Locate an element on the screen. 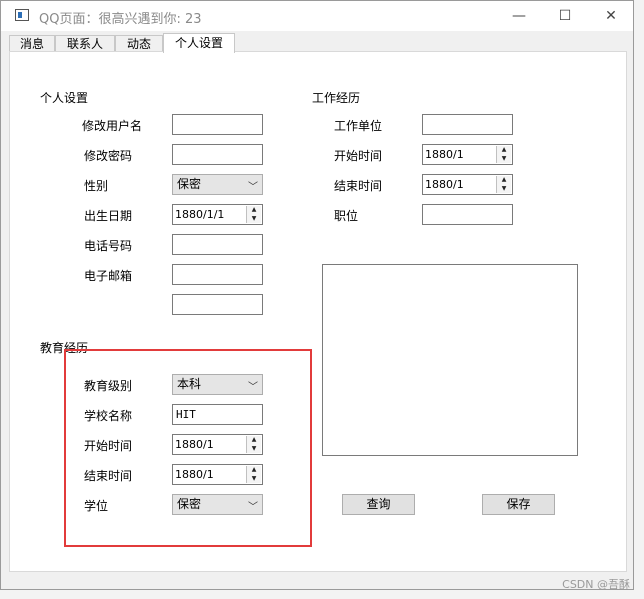 Image resolution: width=644 pixels, height=599 pixels. query-button: 查询 is located at coordinates (378, 504).